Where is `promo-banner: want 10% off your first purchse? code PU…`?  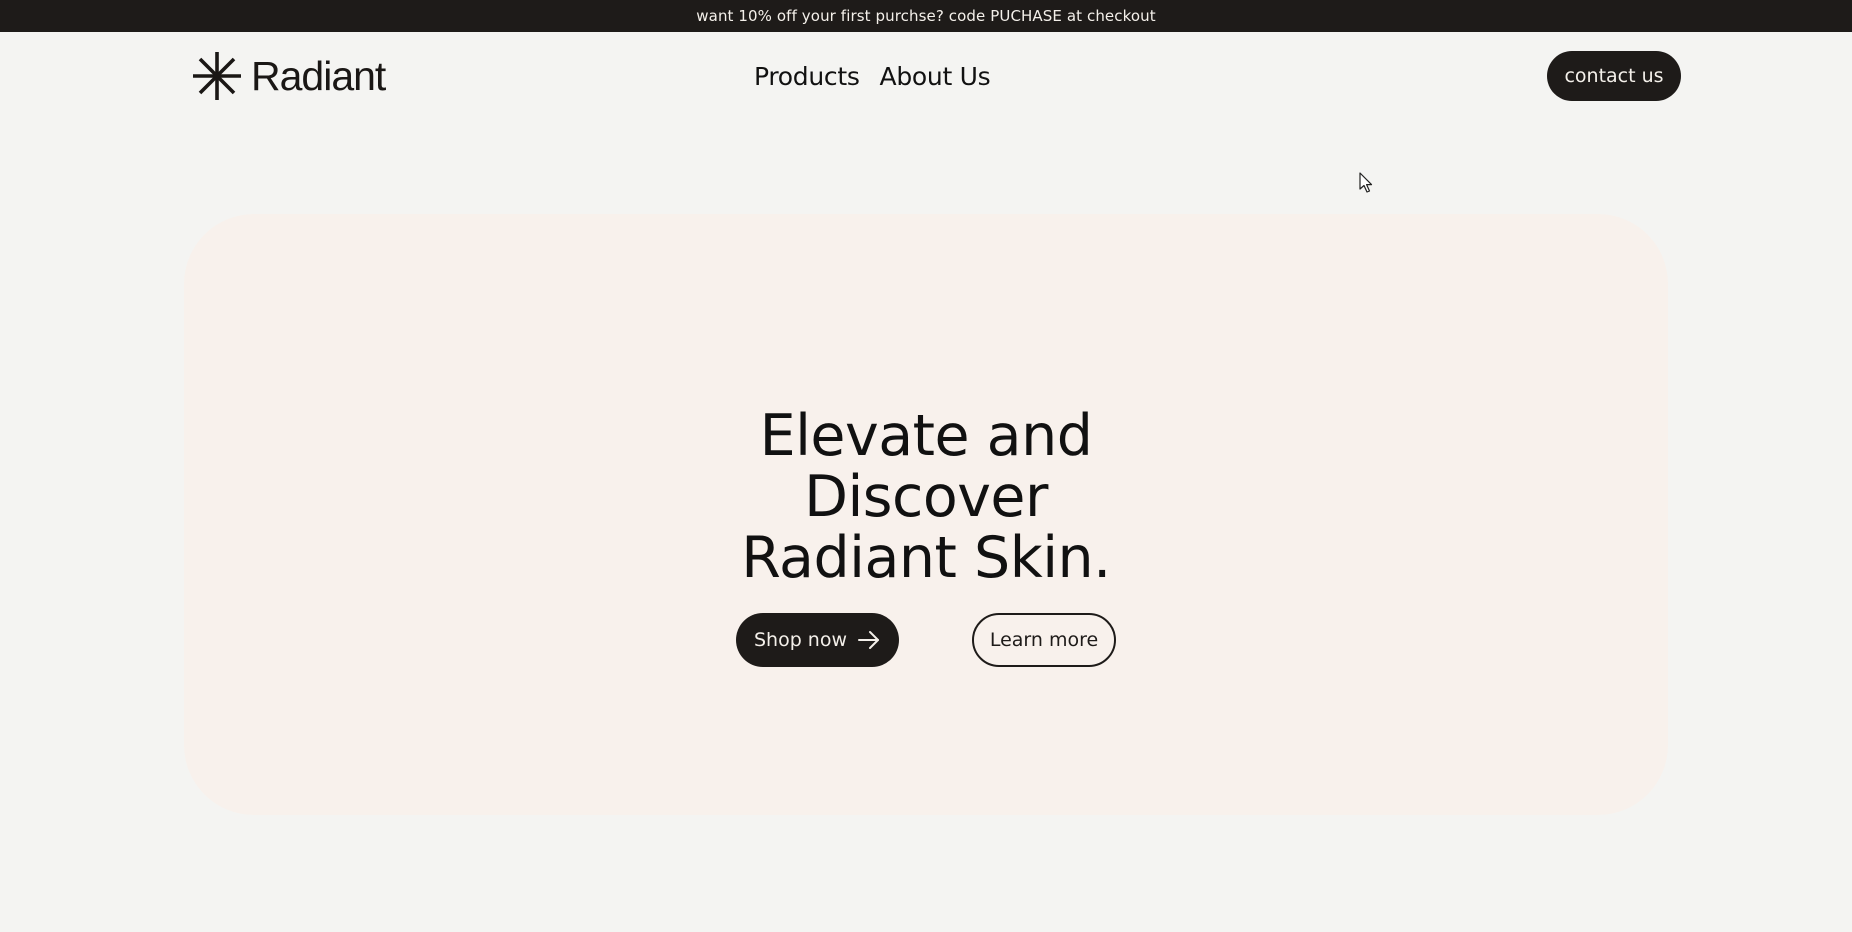
promo-banner: want 10% off your first purchse? code PU… is located at coordinates (926, 16).